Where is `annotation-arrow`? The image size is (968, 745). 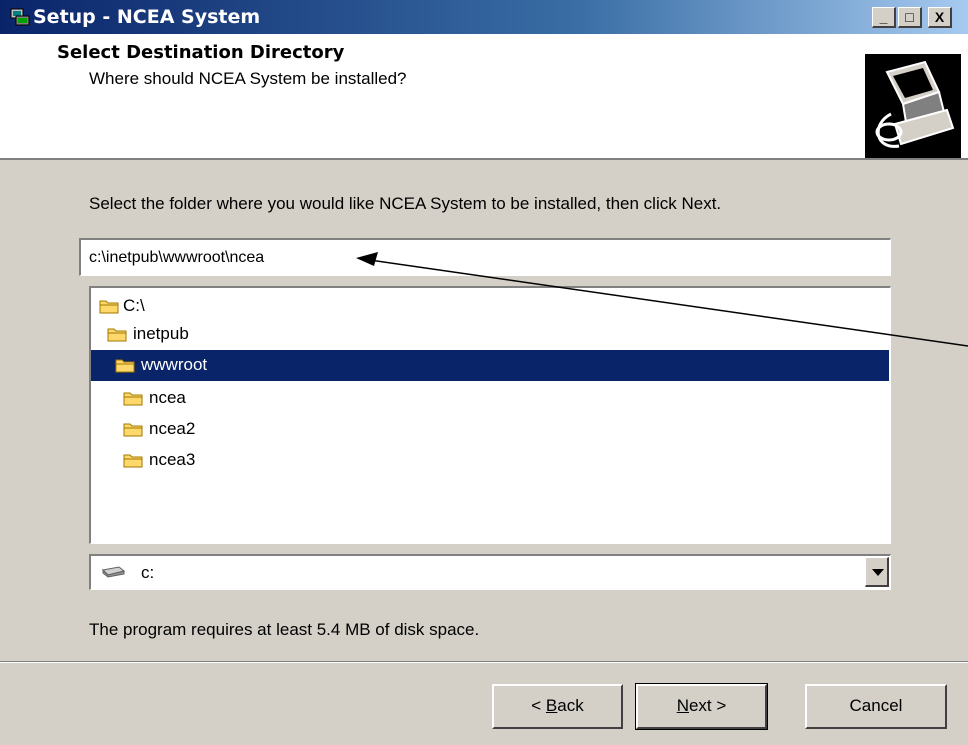 annotation-arrow is located at coordinates (662, 299).